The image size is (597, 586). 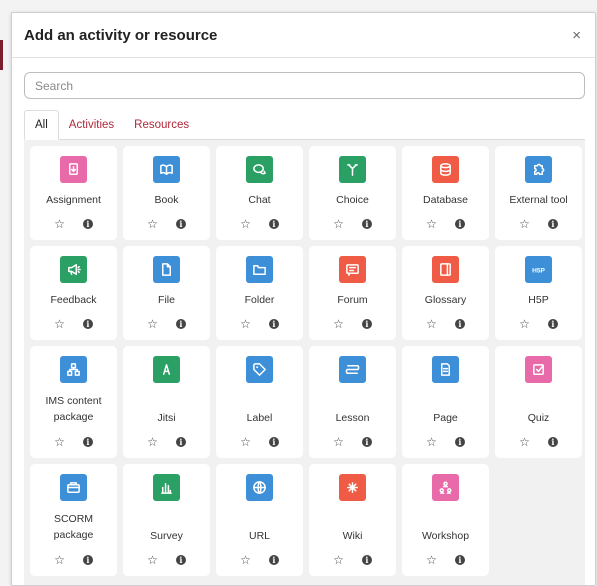 What do you see at coordinates (445, 293) in the screenshot?
I see `module-card-glossary: Glossary ☆ i` at bounding box center [445, 293].